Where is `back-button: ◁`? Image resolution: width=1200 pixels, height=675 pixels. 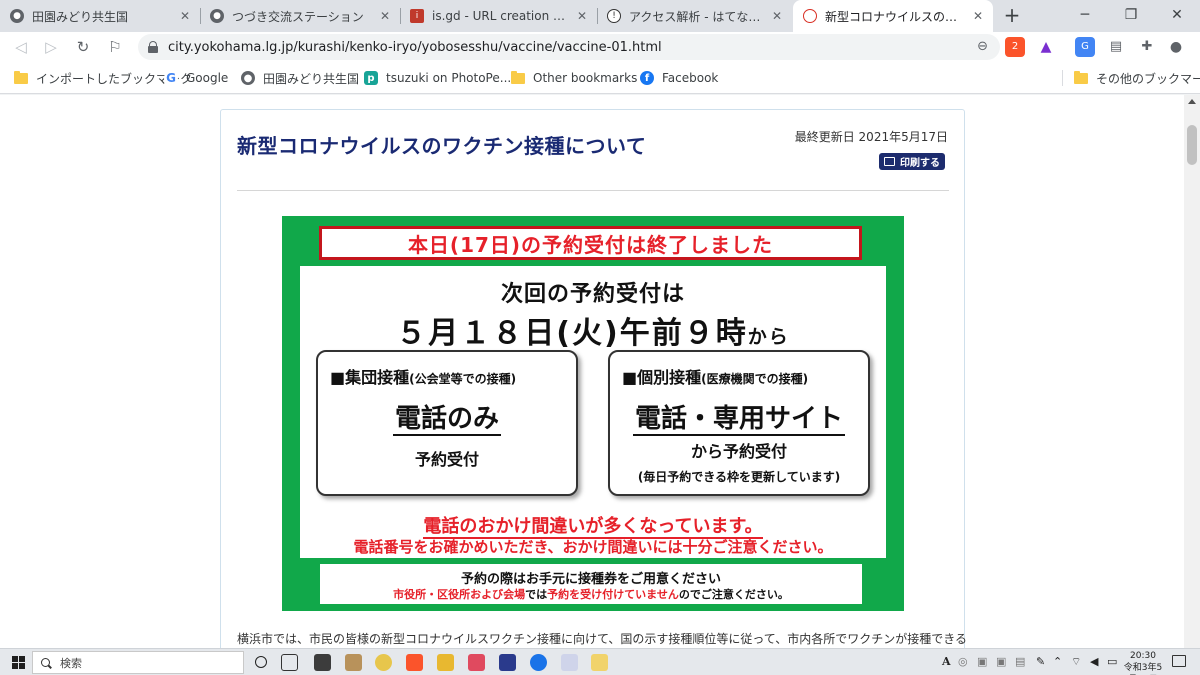 back-button: ◁ is located at coordinates (21, 47).